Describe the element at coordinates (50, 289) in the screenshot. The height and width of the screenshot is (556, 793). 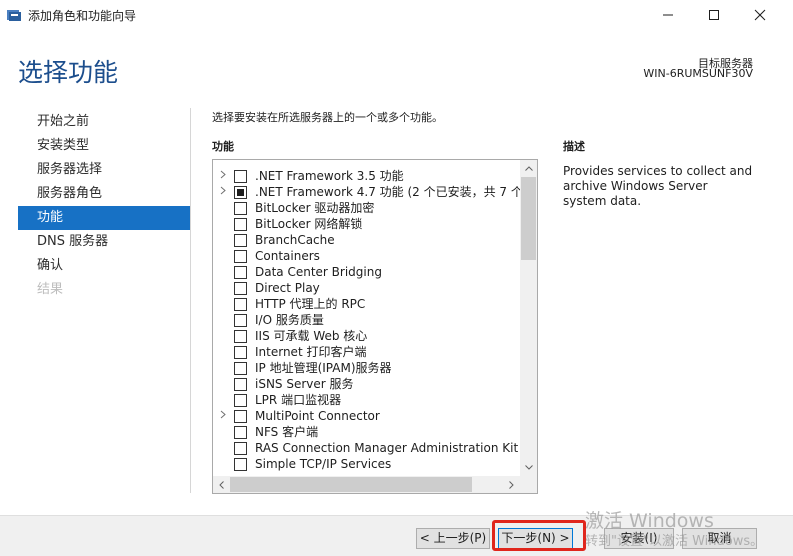
I see `nav-item-7: 结果` at that location.